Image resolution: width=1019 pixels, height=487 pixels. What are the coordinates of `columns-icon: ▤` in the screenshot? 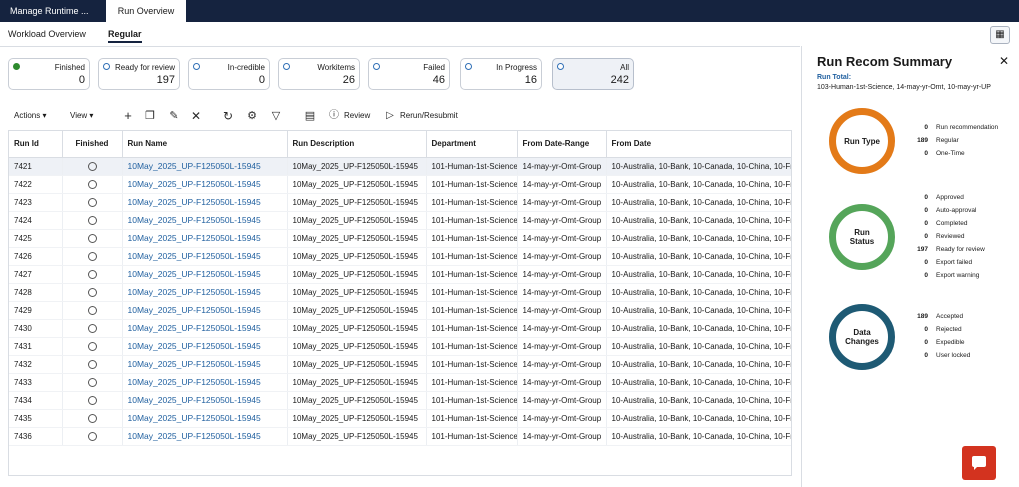 It's located at (310, 116).